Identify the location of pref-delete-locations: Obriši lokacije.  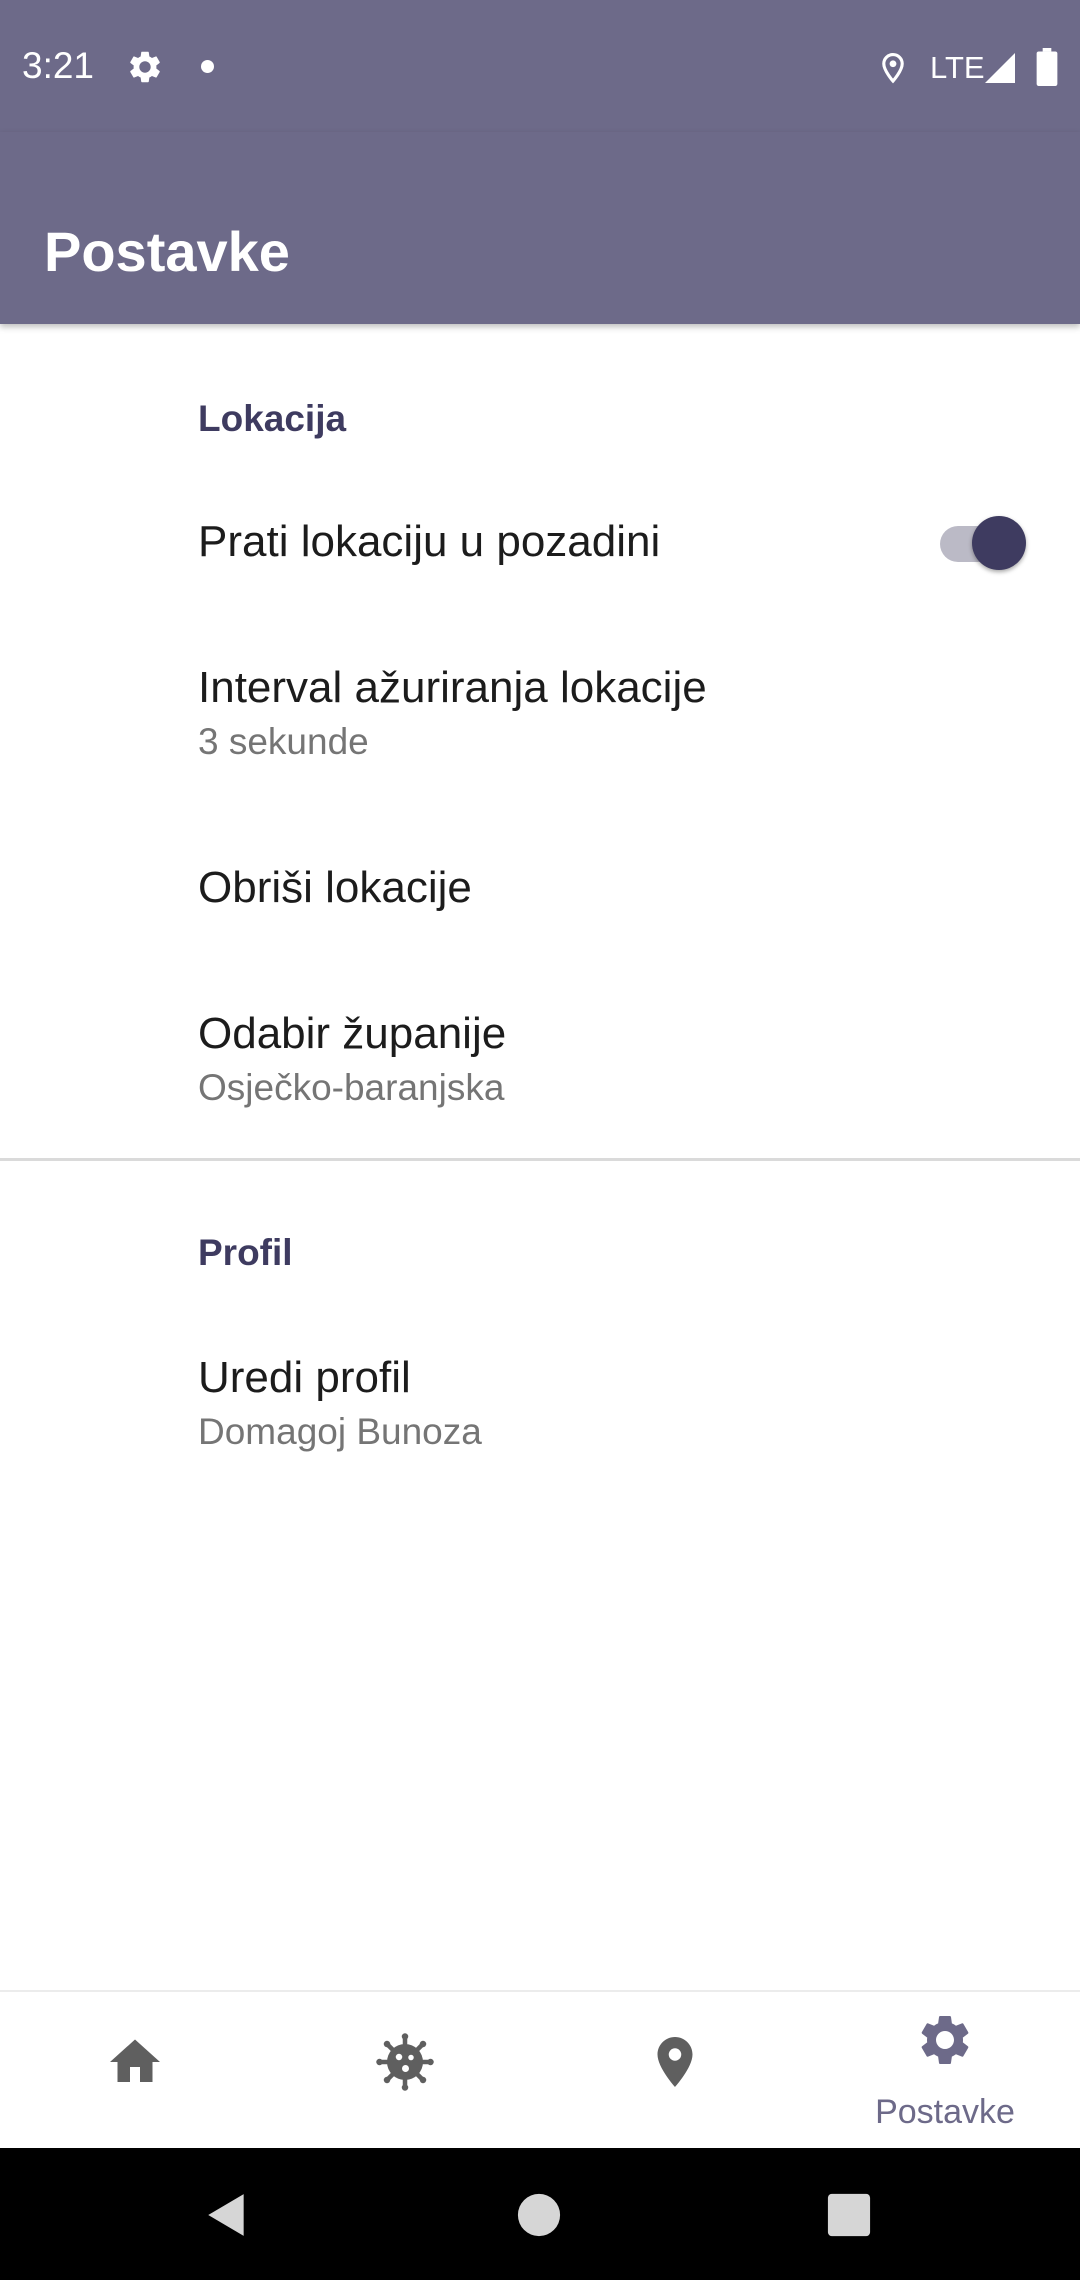
(540, 887).